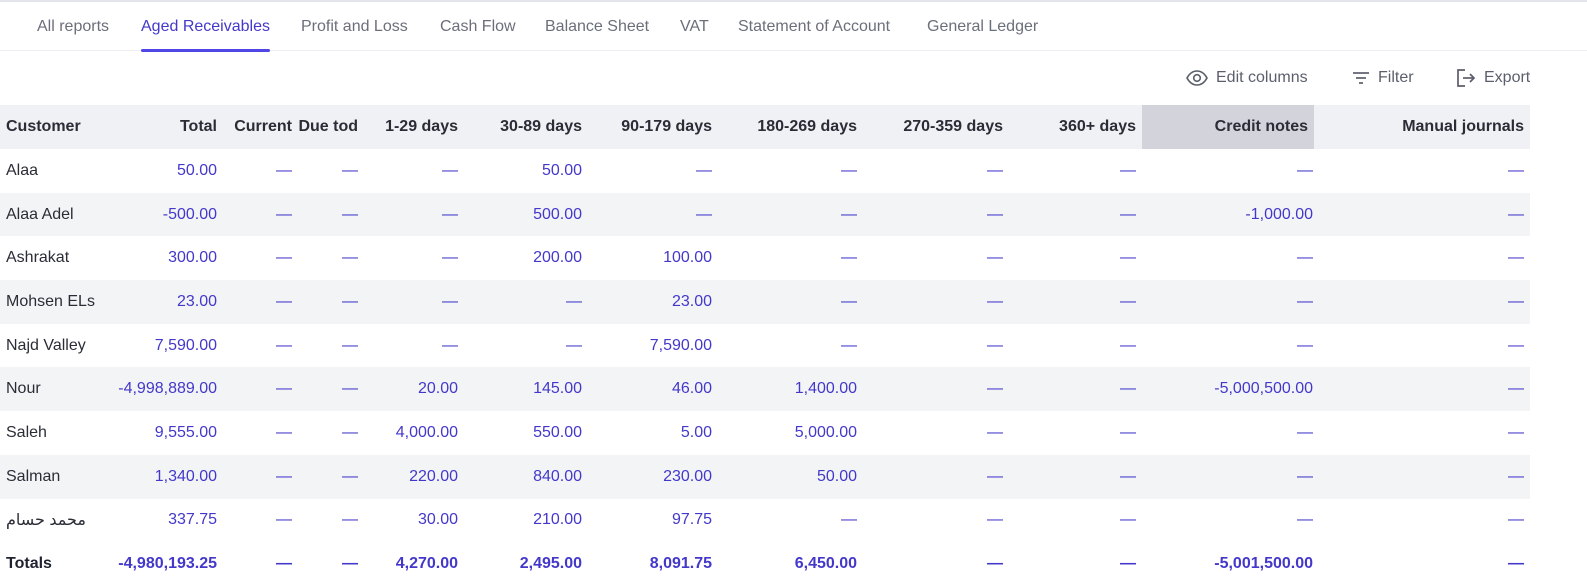 The image size is (1587, 585). I want to click on tab-vat: VAT, so click(694, 26).